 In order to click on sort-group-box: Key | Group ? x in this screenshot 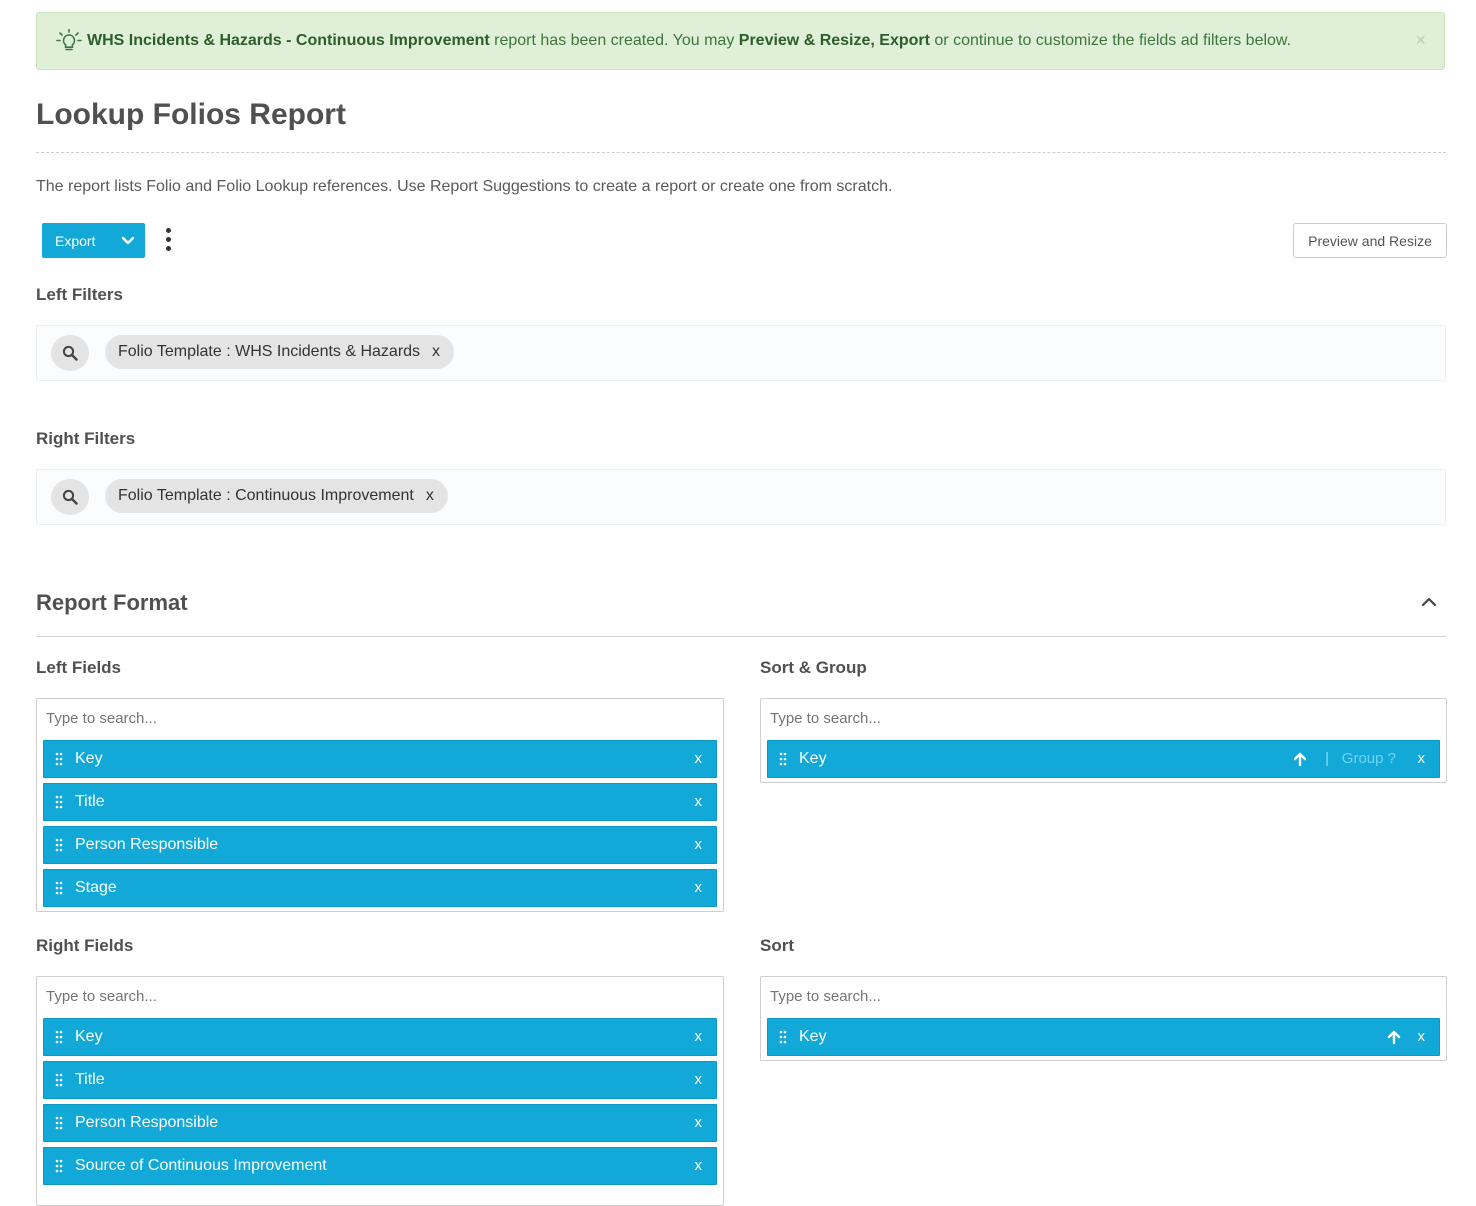, I will do `click(1103, 740)`.